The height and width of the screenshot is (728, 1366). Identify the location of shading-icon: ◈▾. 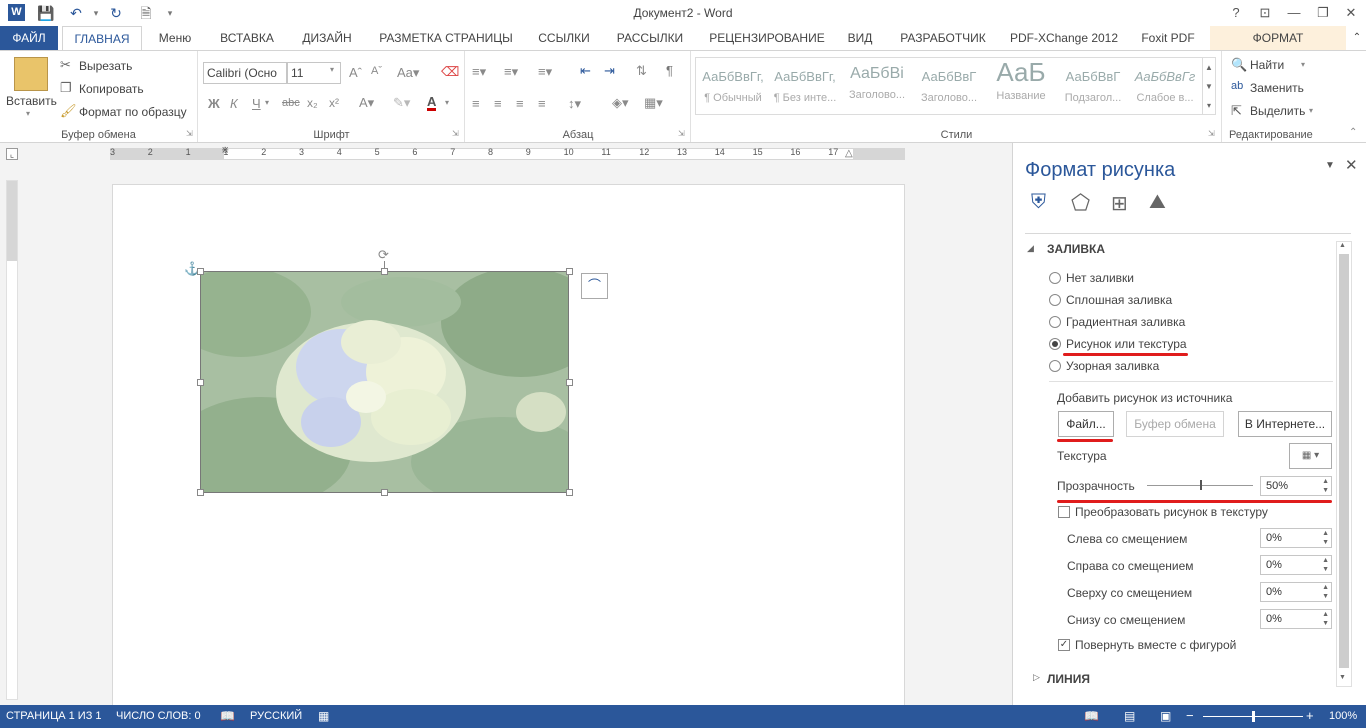
(620, 103).